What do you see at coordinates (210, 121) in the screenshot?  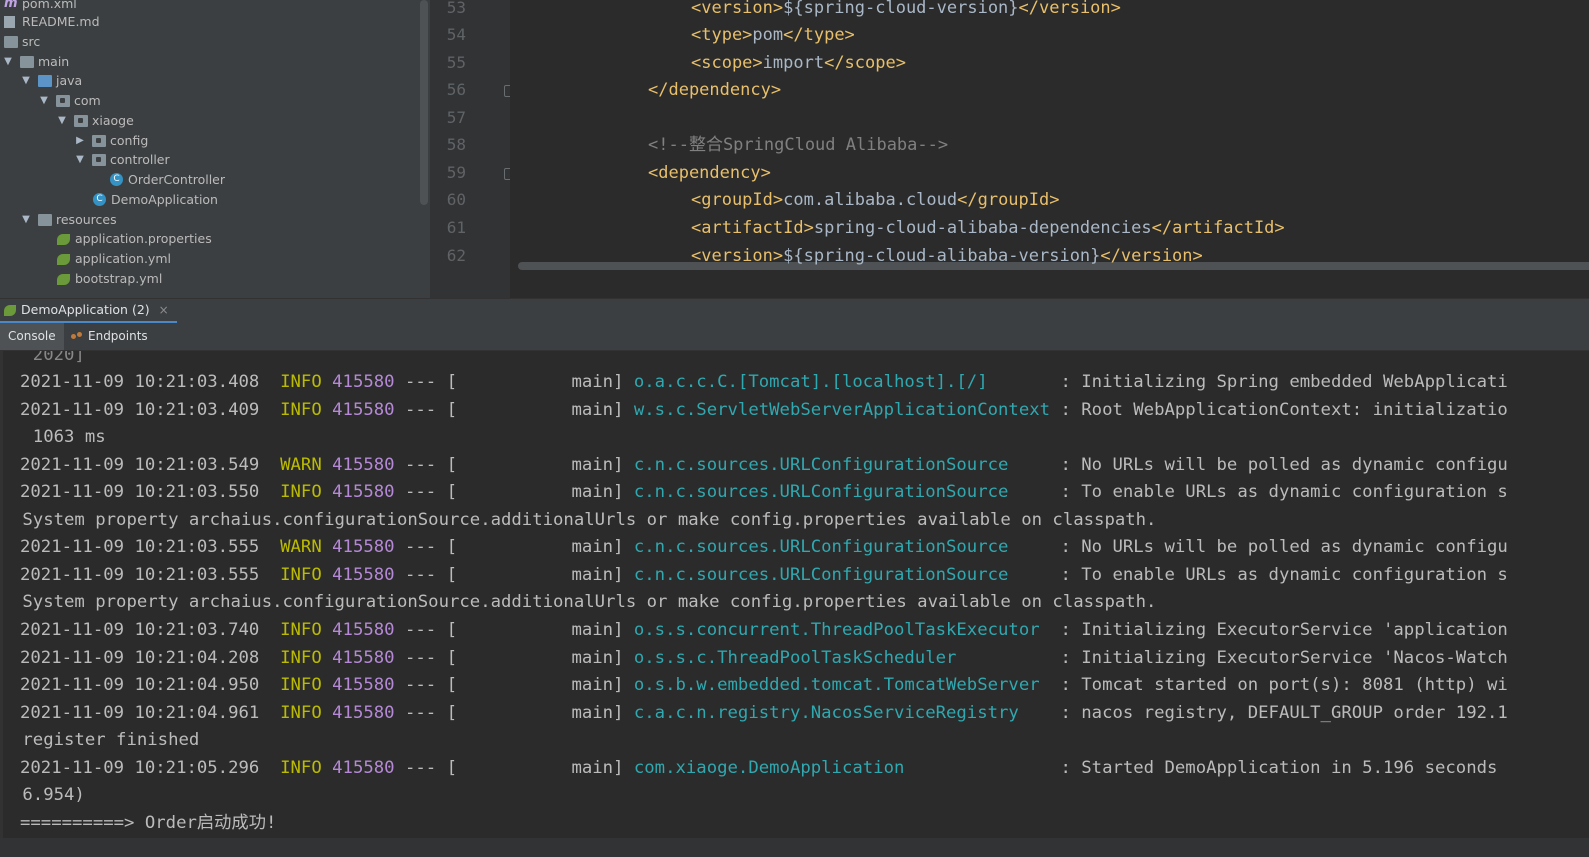 I see `tree-item: ▼ xiaoge` at bounding box center [210, 121].